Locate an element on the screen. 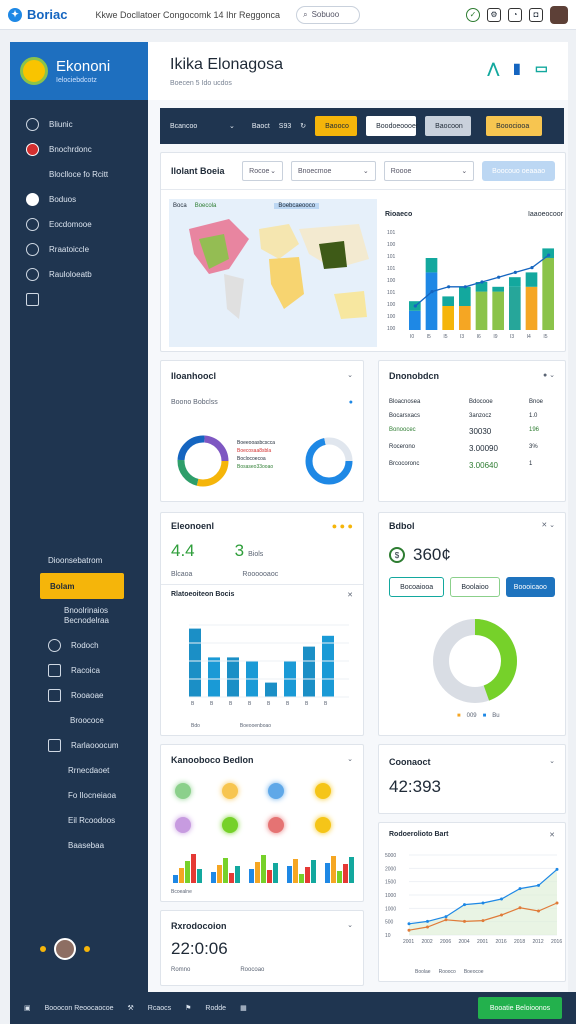 The height and width of the screenshot is (1024, 576). toolbar-white-button: Boodoeoooer is located at coordinates (392, 126).